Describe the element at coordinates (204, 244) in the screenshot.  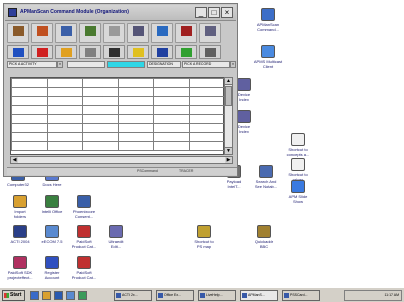
I see `icon-label: Shortcut to PS map` at that location.